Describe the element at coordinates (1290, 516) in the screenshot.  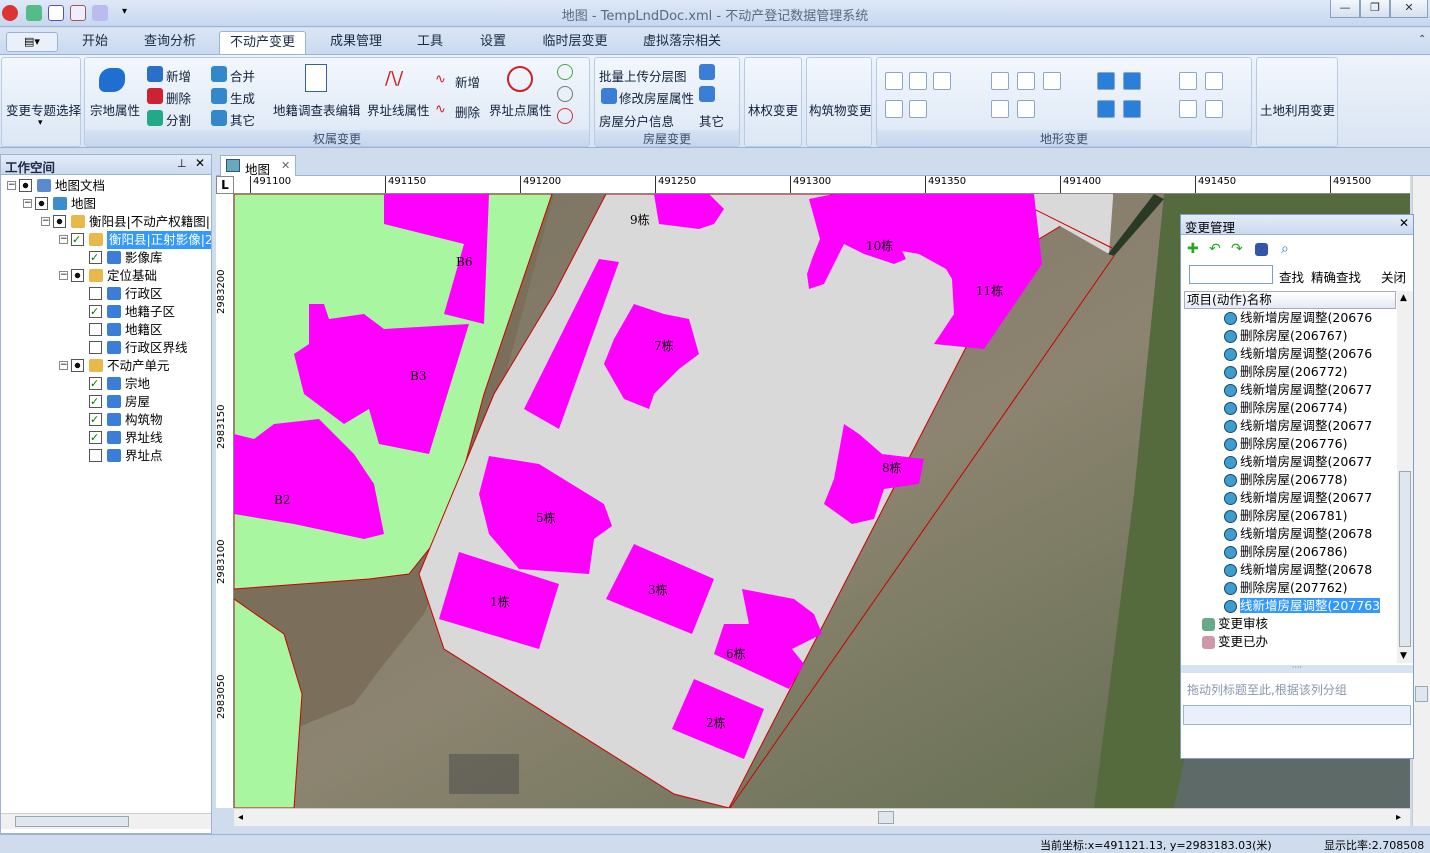
I see `change-item: 删除房屋(206781)` at that location.